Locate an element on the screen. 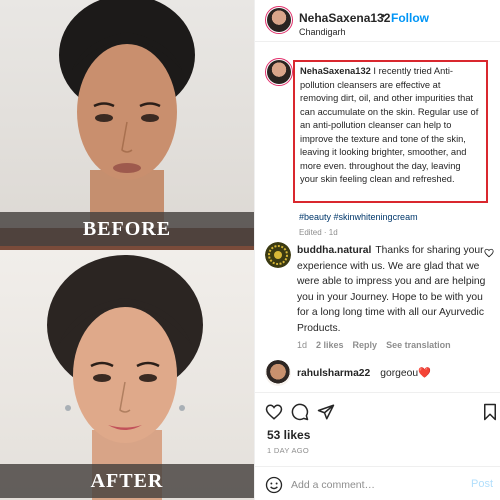 This screenshot has height=500, width=500. commenter-avatar-buddha-natural is located at coordinates (278, 255).